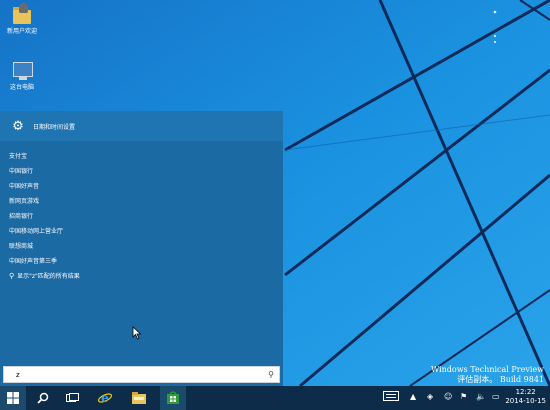 This screenshot has width=550, height=410. I want to click on app-tray-icon: ☺, so click(448, 396).